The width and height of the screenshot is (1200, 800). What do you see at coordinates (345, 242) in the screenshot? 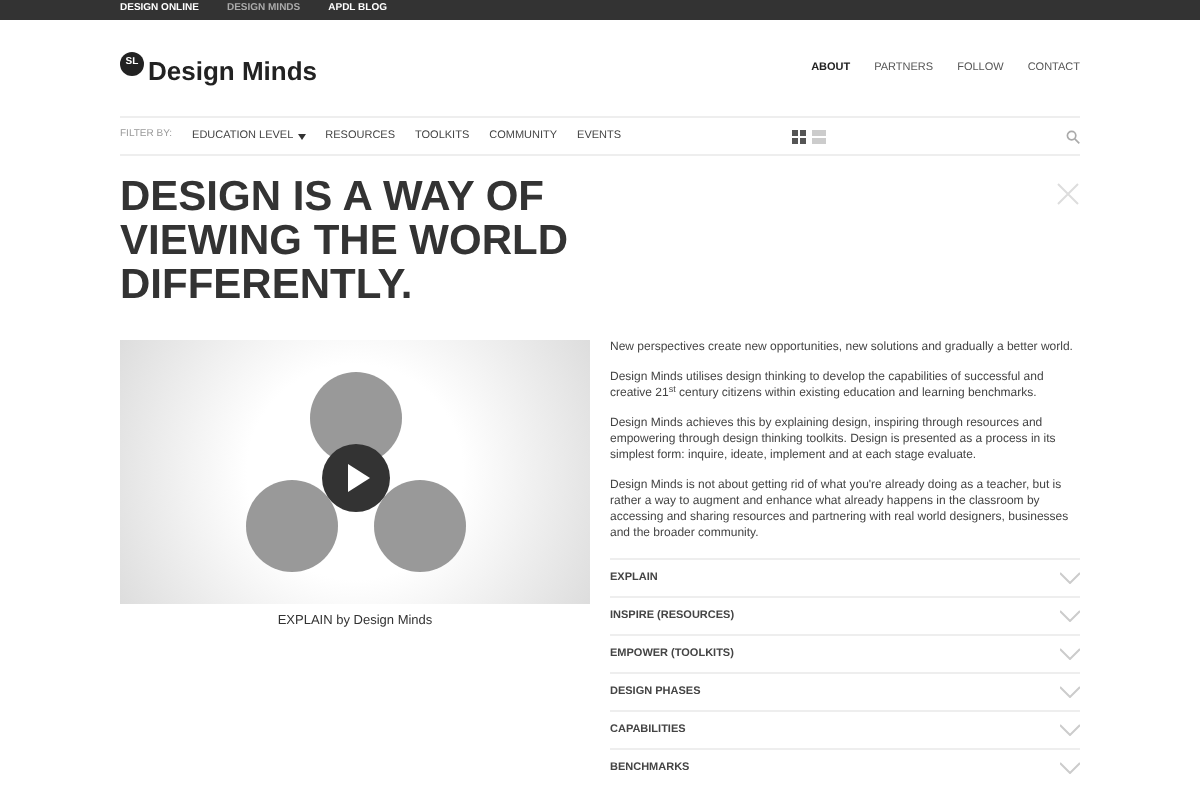
I see `headline: DESIGN IS A WAY OF VIEWING THE WORLD DIFFERENTLY.` at bounding box center [345, 242].